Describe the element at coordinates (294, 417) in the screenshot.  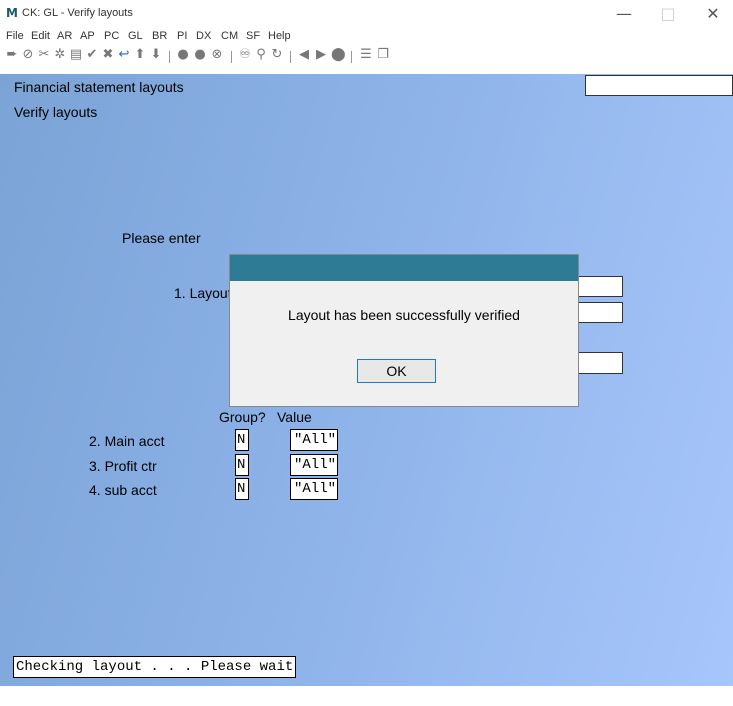
I see `column-header-value: Value` at that location.